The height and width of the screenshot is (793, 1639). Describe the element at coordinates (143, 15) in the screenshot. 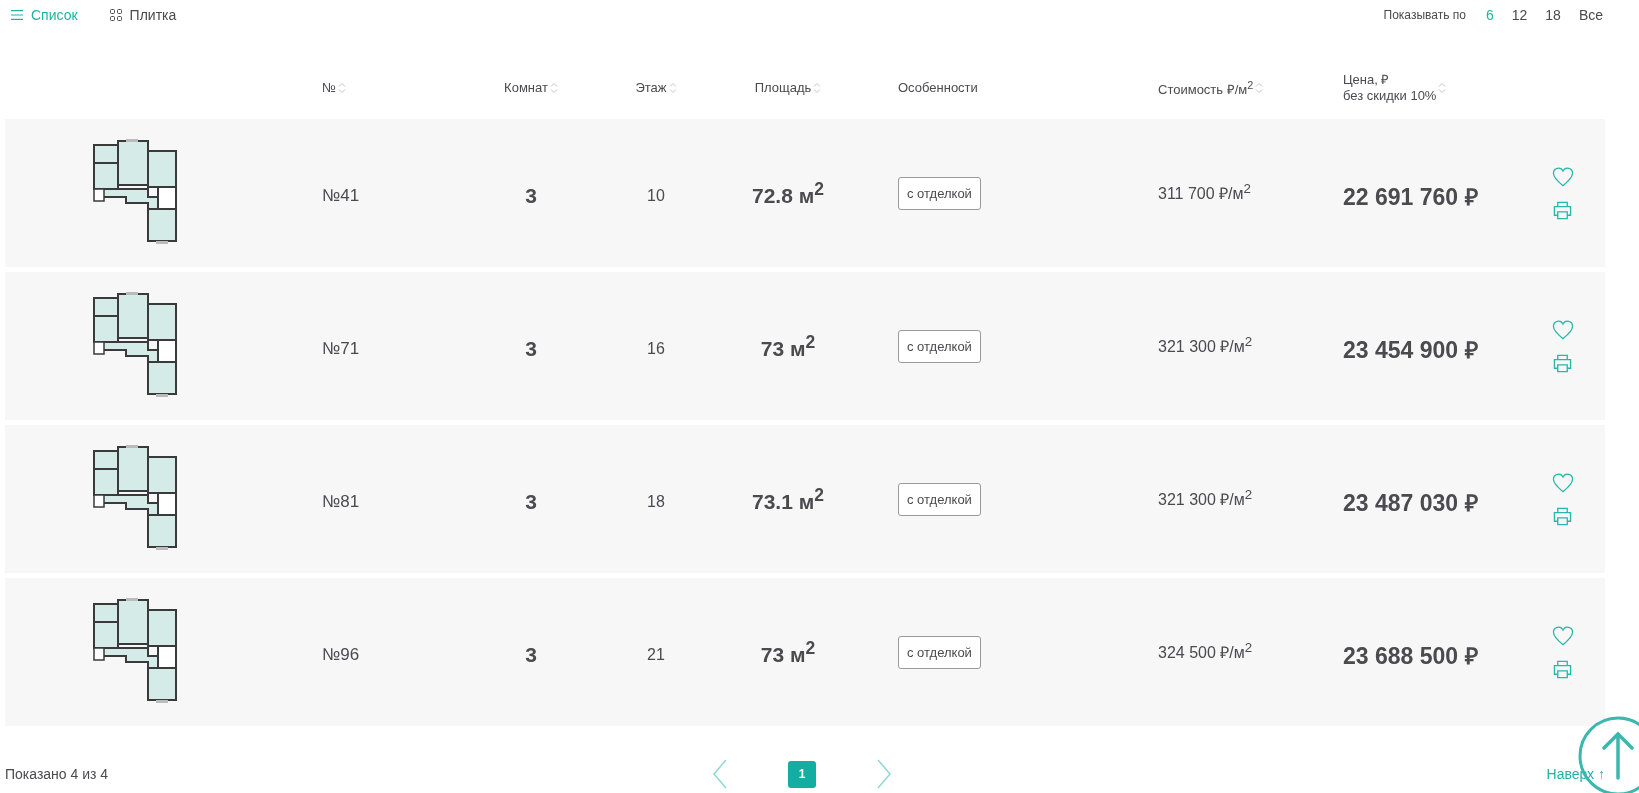

I see `view-mode-tab: Плитка` at that location.